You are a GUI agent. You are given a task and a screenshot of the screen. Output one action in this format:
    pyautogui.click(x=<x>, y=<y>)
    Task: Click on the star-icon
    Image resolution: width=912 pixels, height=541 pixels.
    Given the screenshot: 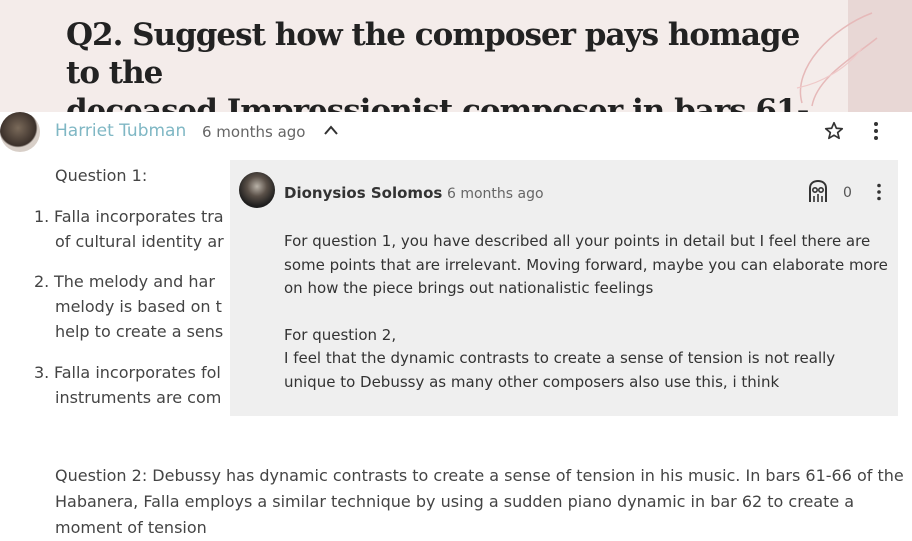 What is the action you would take?
    pyautogui.click(x=834, y=131)
    